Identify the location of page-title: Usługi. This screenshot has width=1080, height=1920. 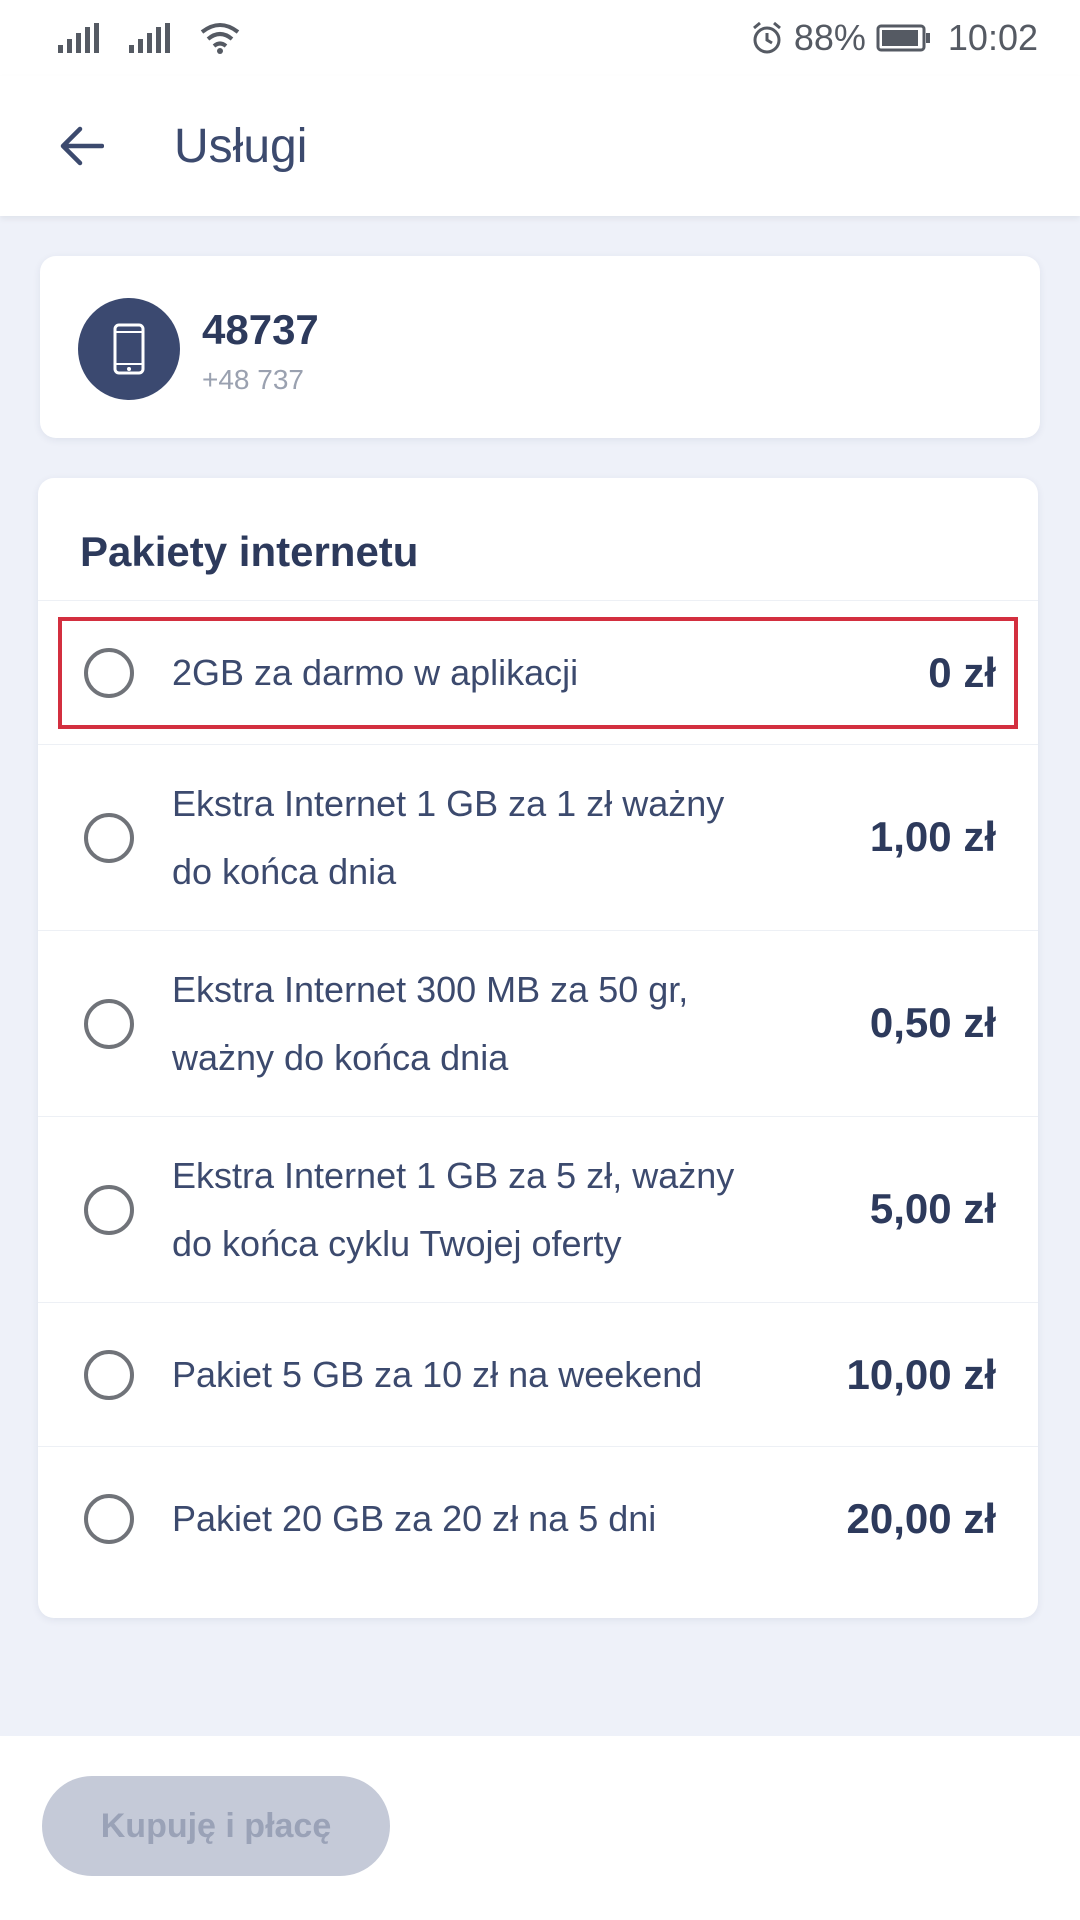
(241, 146).